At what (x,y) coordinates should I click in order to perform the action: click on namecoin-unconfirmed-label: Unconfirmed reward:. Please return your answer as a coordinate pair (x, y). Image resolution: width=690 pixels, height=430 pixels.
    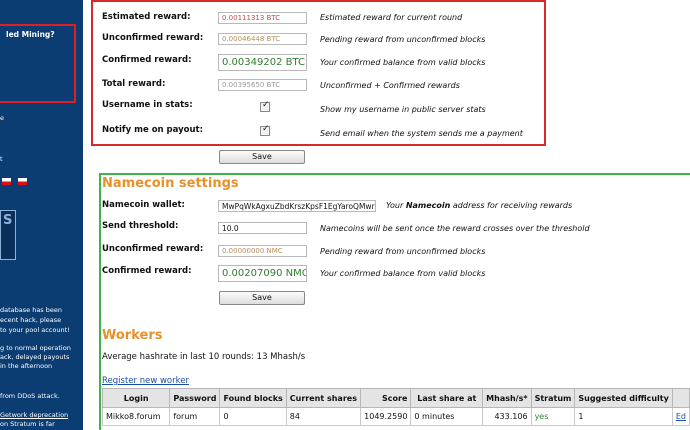
    Looking at the image, I should click on (153, 249).